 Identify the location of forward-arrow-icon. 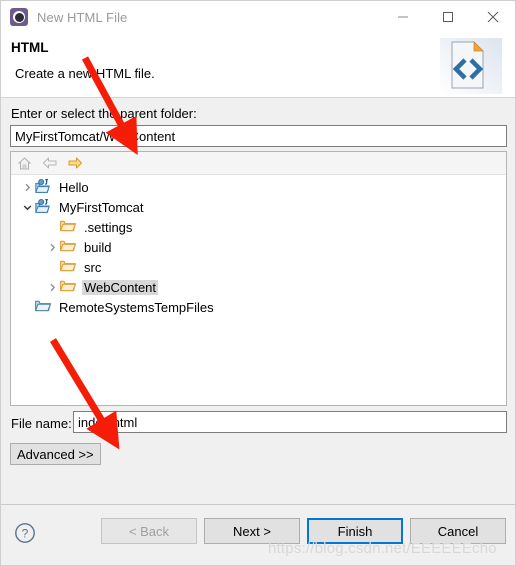
(74, 163).